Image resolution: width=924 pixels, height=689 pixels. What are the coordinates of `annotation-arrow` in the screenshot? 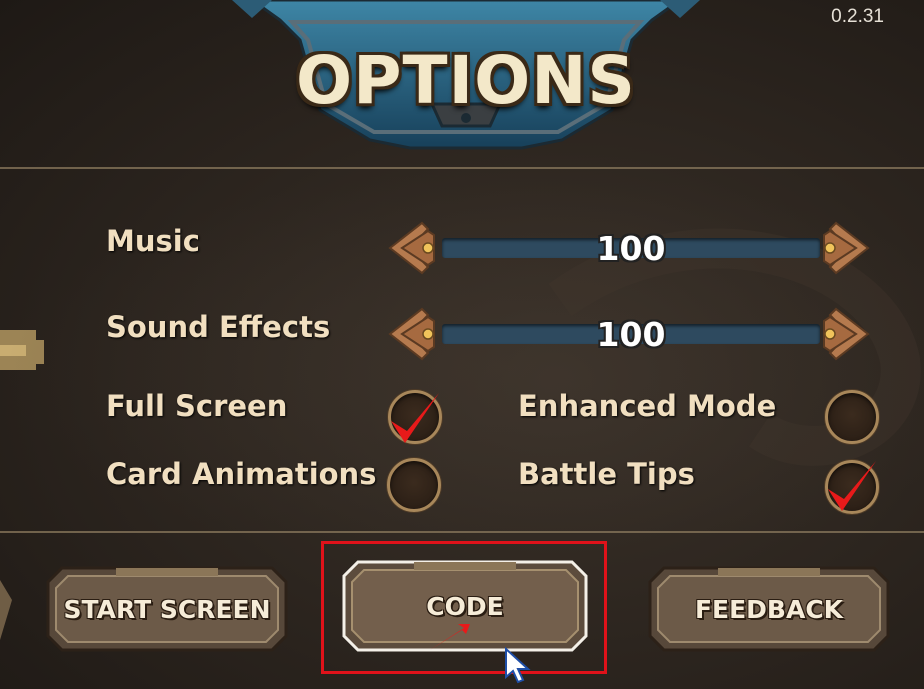 It's located at (450, 637).